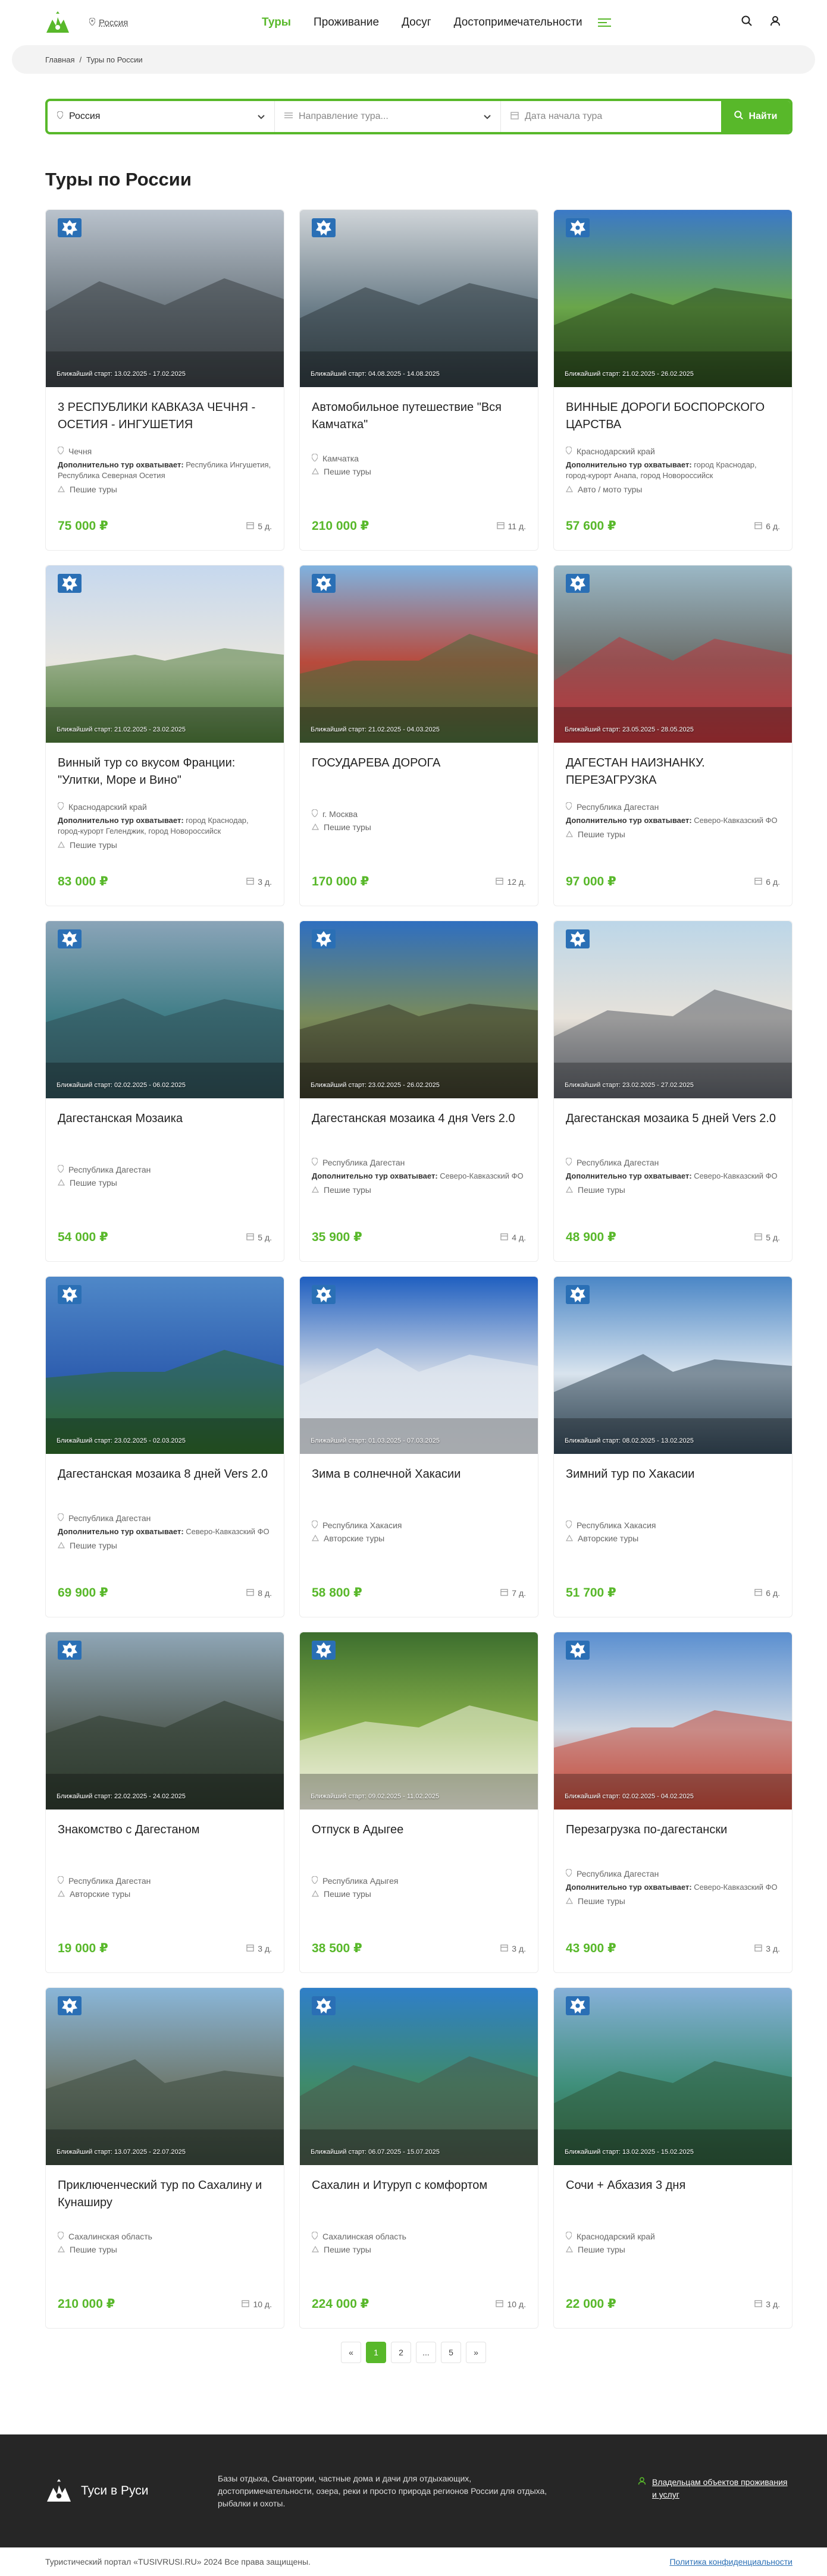  What do you see at coordinates (419, 772) in the screenshot?
I see `tour-title: ГОСУДАРЕВА ДОРОГА` at bounding box center [419, 772].